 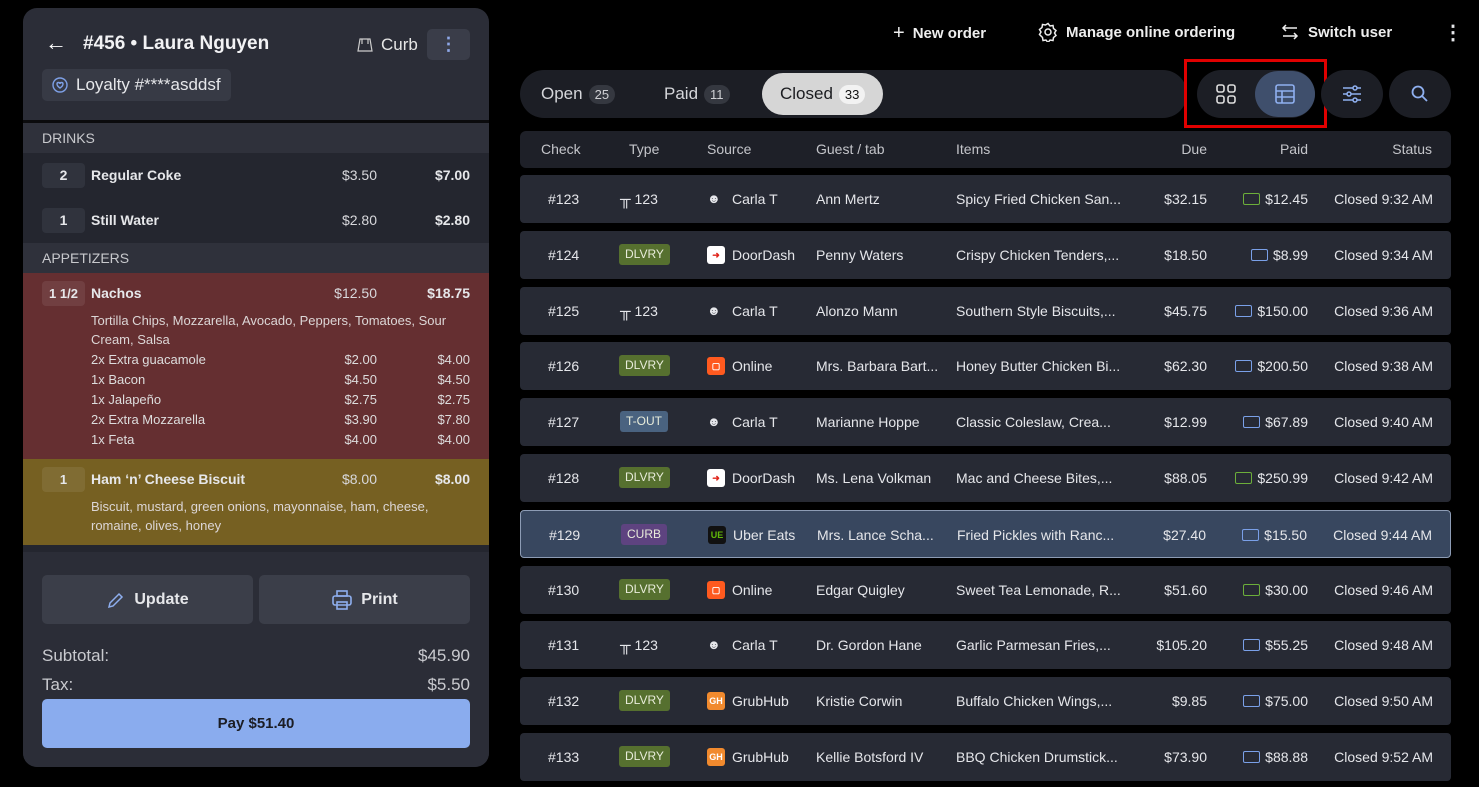 I want to click on status-text: Closed 9:34 AM, so click(x=1383, y=254).